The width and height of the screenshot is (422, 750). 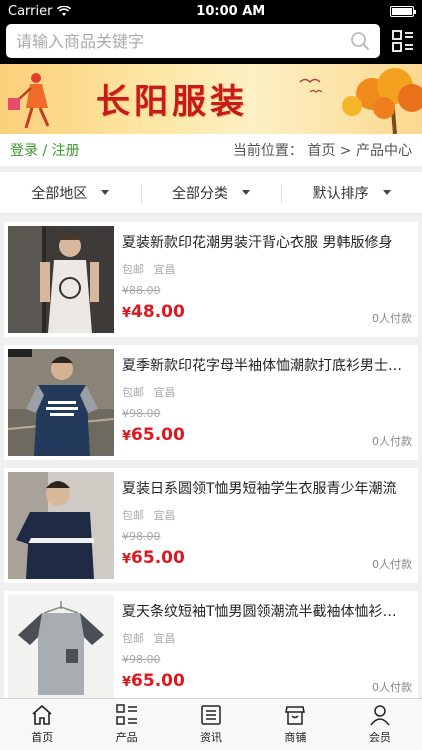 I want to click on filter-sort-label: 默认排序, so click(x=340, y=193).